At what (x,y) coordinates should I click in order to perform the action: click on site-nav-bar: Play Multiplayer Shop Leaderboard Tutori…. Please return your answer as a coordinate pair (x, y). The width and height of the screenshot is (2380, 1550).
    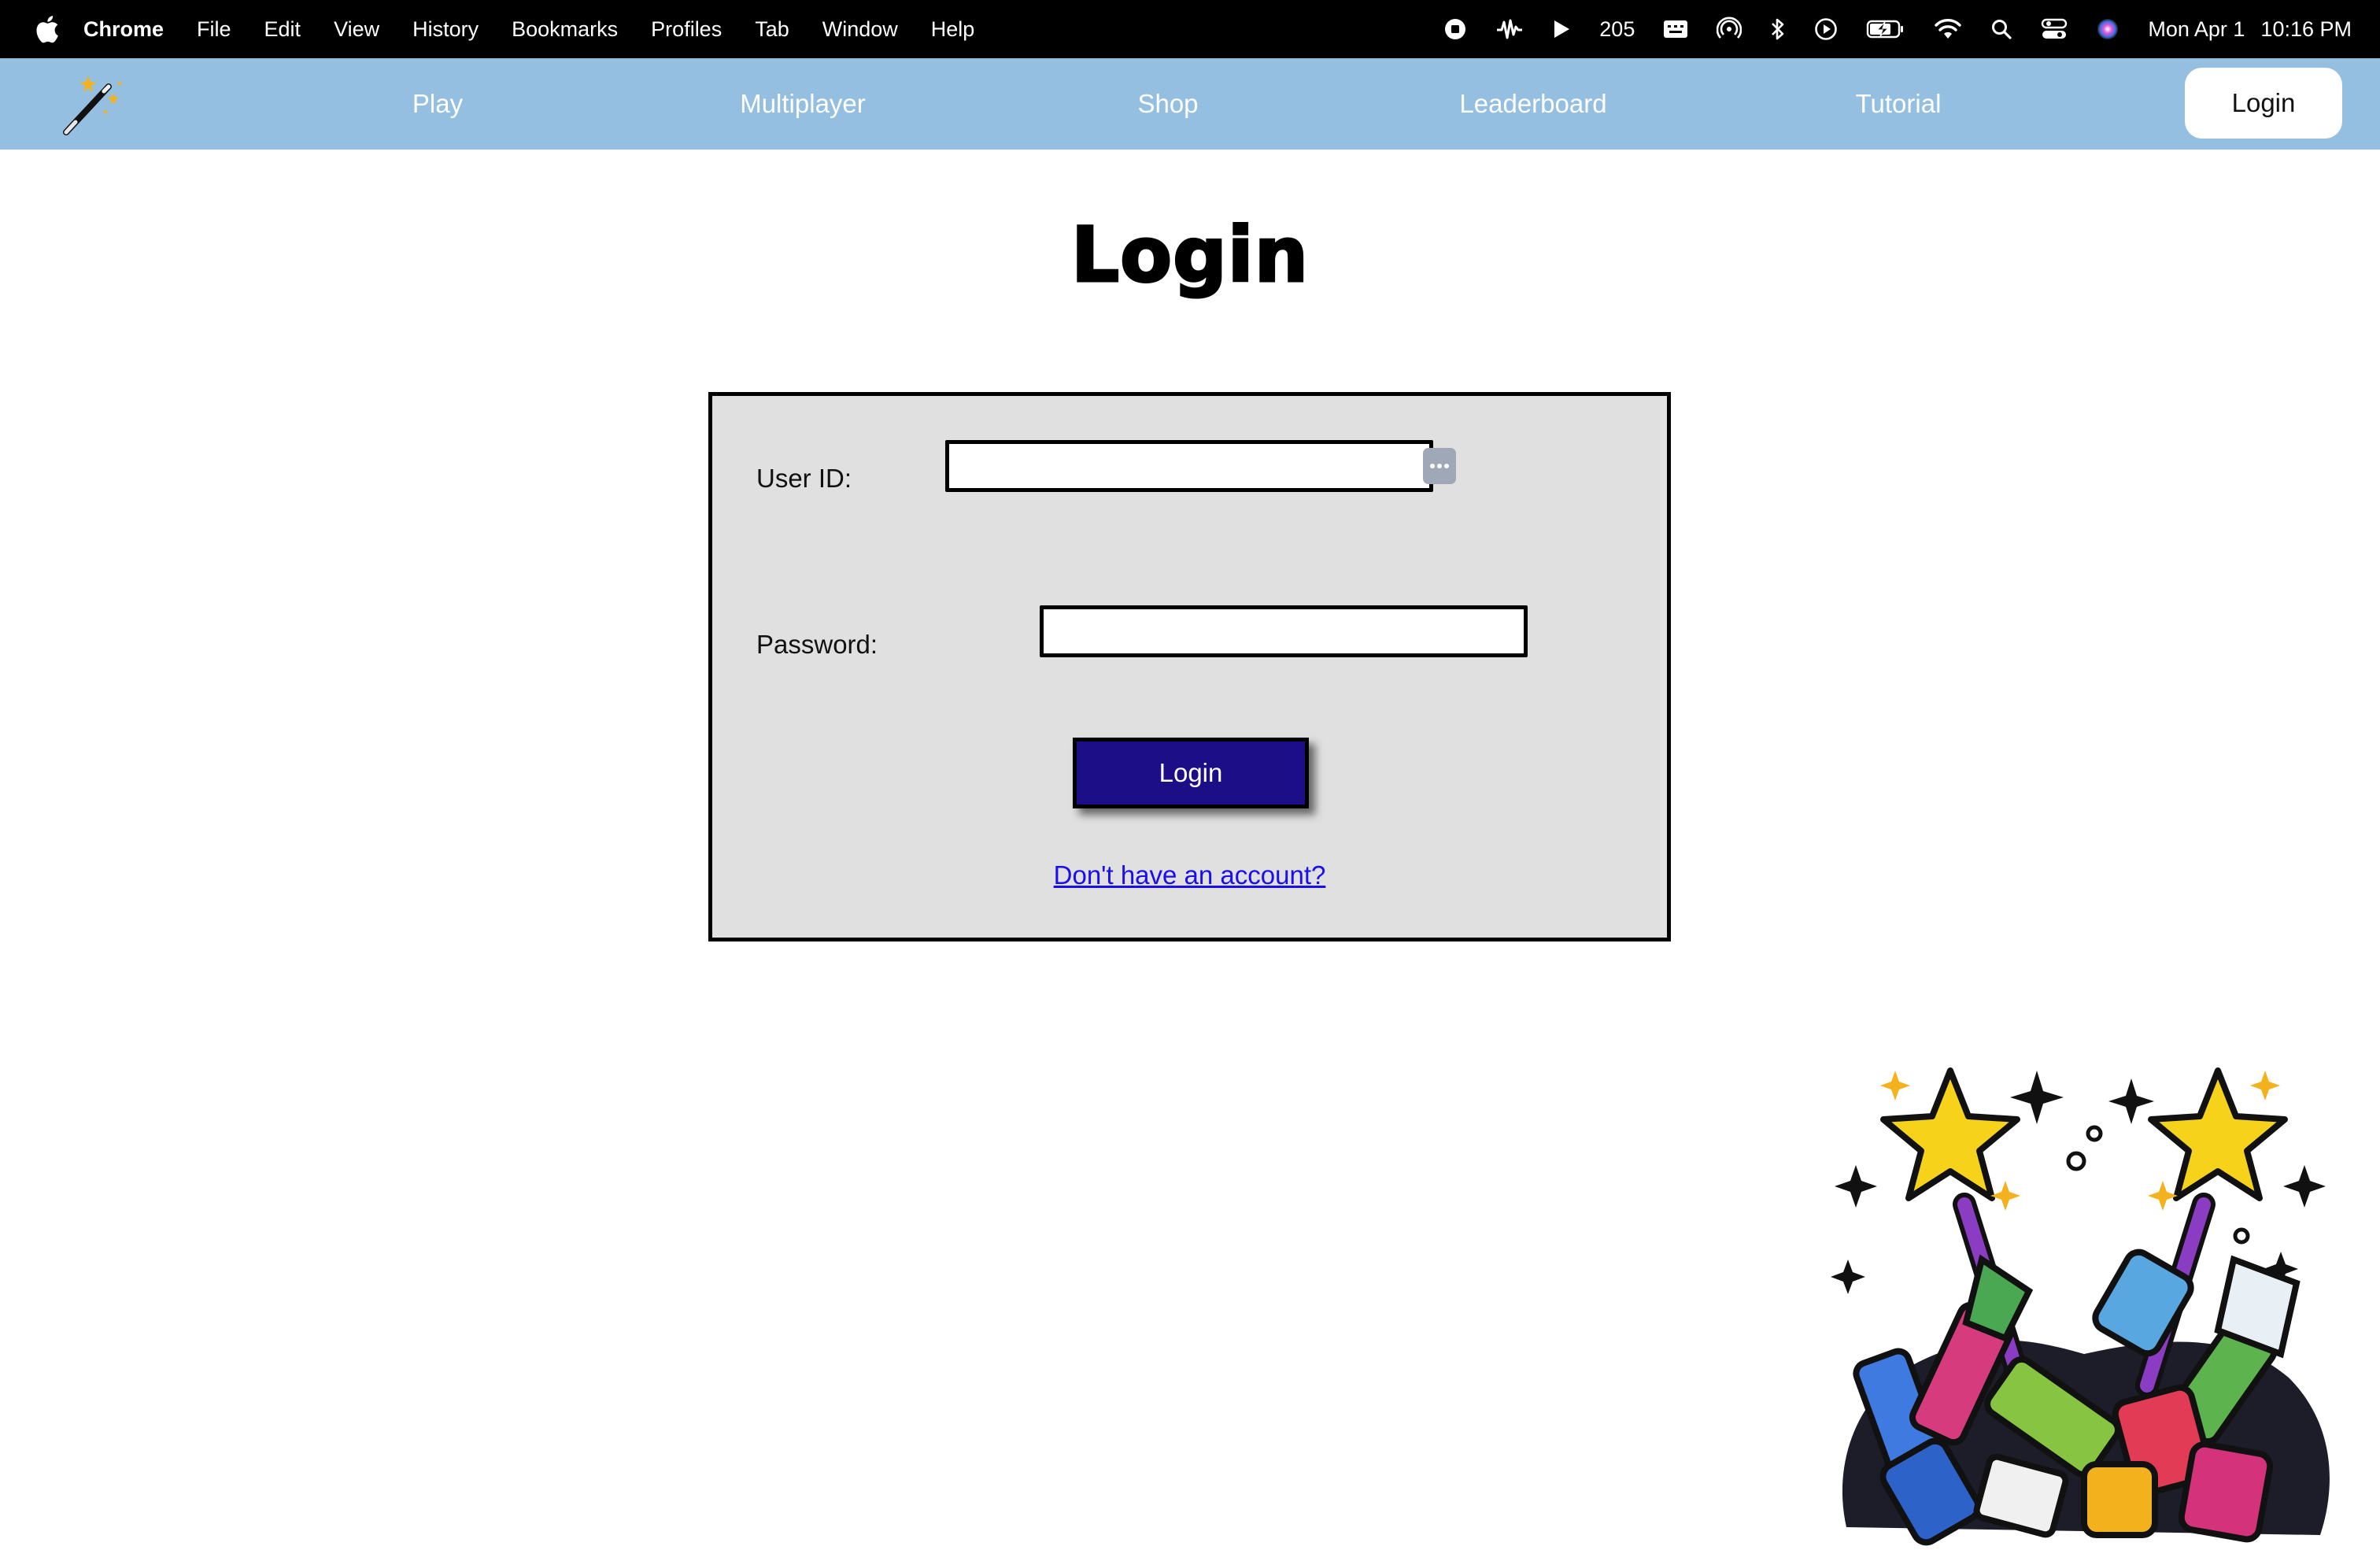
    Looking at the image, I should click on (1190, 104).